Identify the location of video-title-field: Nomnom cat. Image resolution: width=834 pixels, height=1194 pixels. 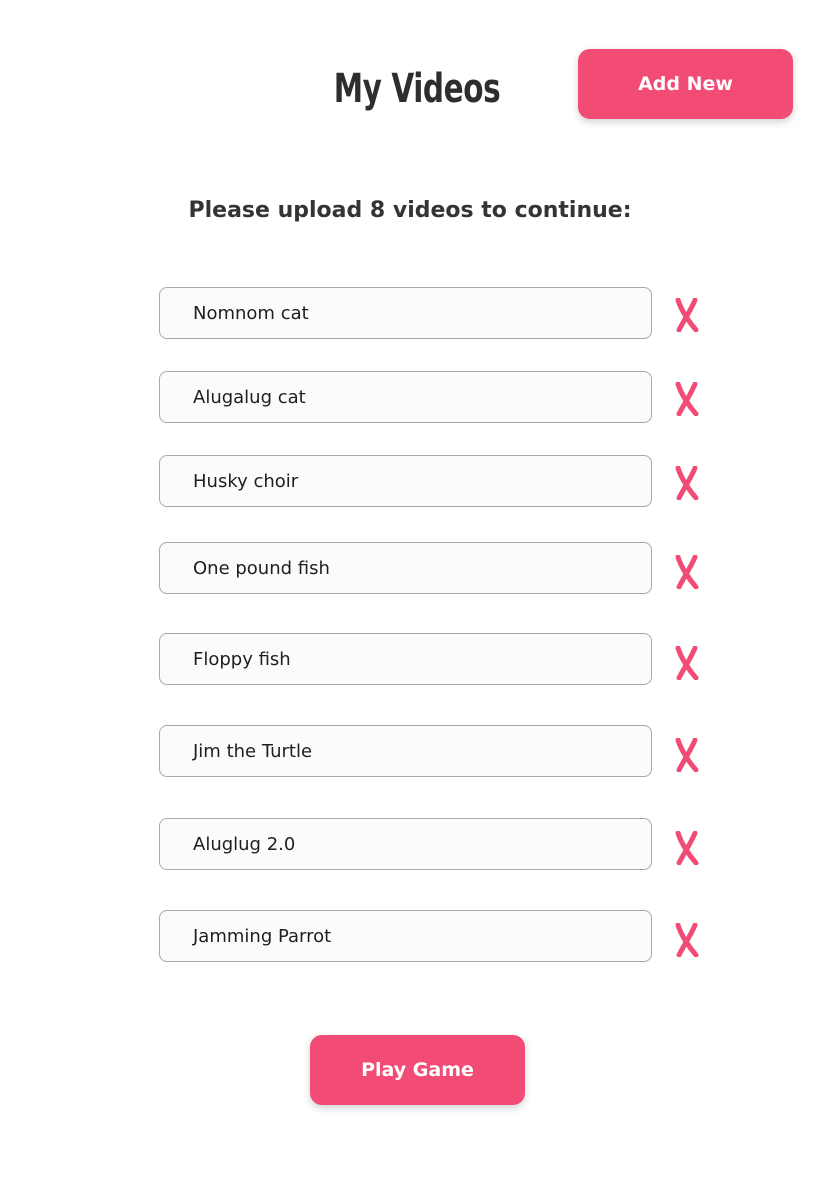
(405, 313).